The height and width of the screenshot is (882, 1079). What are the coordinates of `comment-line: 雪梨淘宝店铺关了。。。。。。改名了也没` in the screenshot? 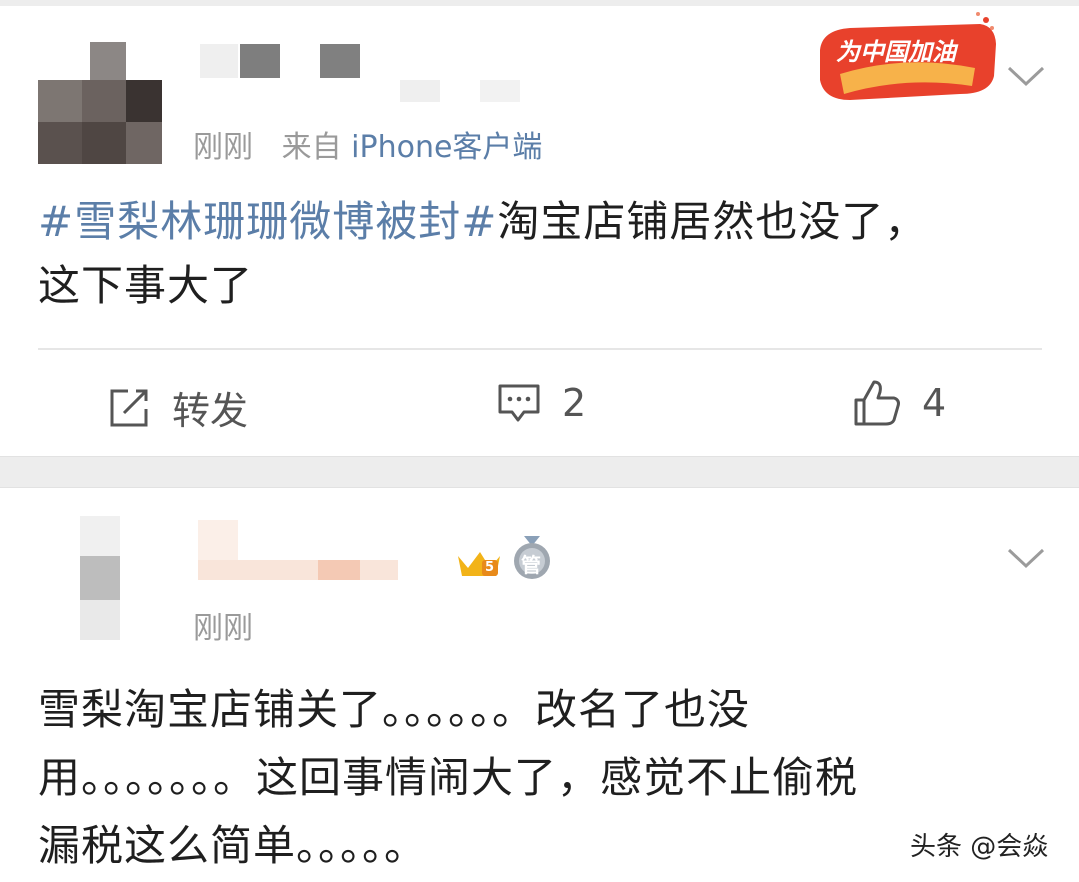 It's located at (394, 709).